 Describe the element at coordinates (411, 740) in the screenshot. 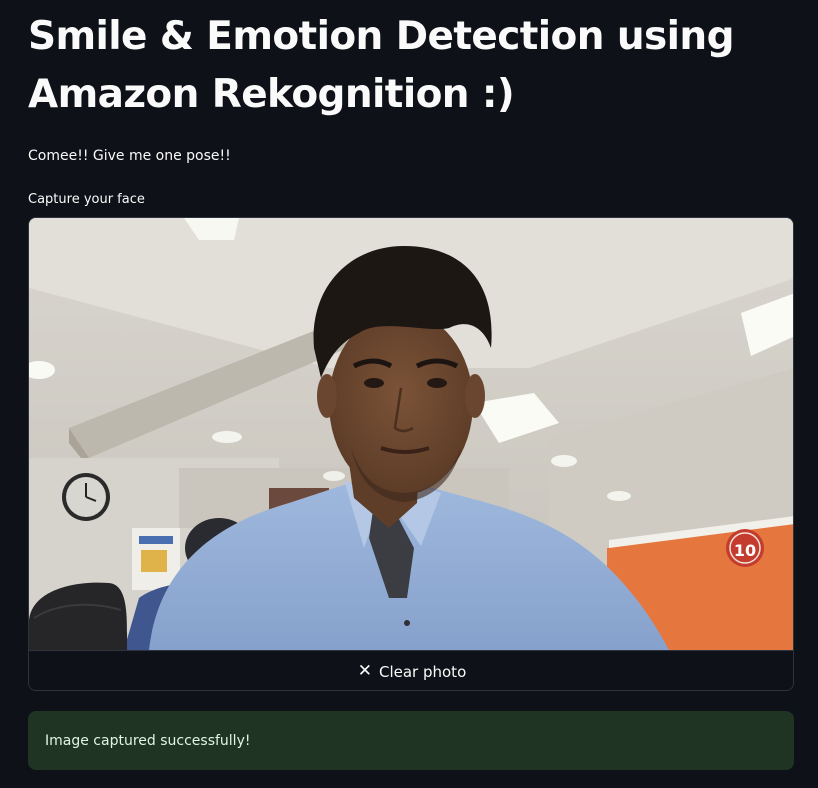

I see `success-alert: Image captured successfully!` at that location.